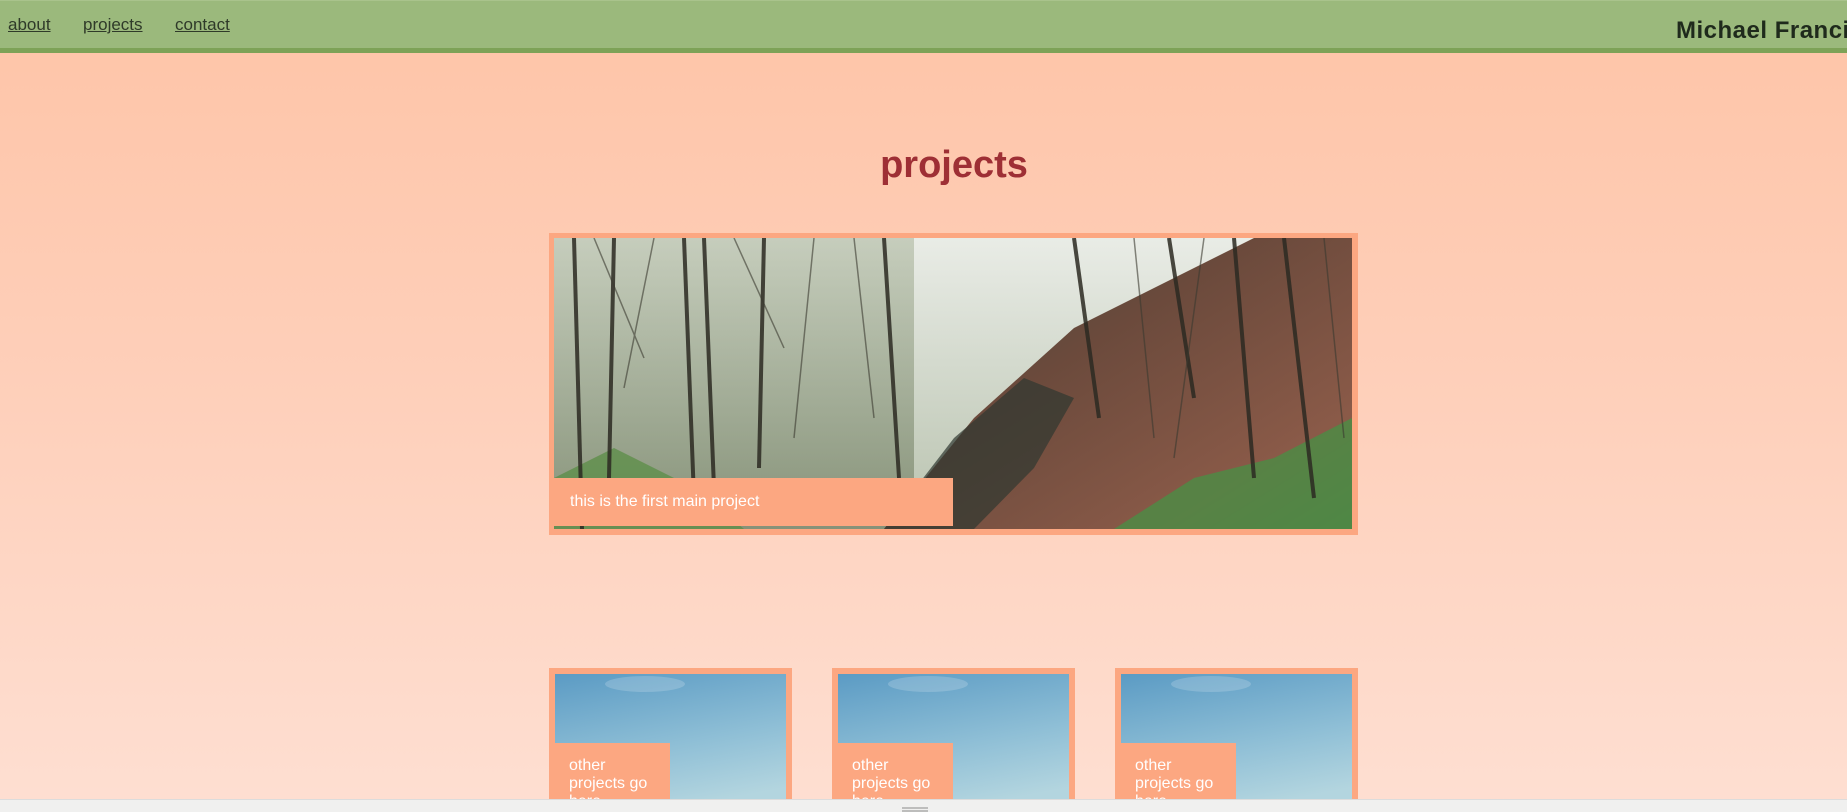  Describe the element at coordinates (202, 25) in the screenshot. I see `nav-link-contact: contact` at that location.